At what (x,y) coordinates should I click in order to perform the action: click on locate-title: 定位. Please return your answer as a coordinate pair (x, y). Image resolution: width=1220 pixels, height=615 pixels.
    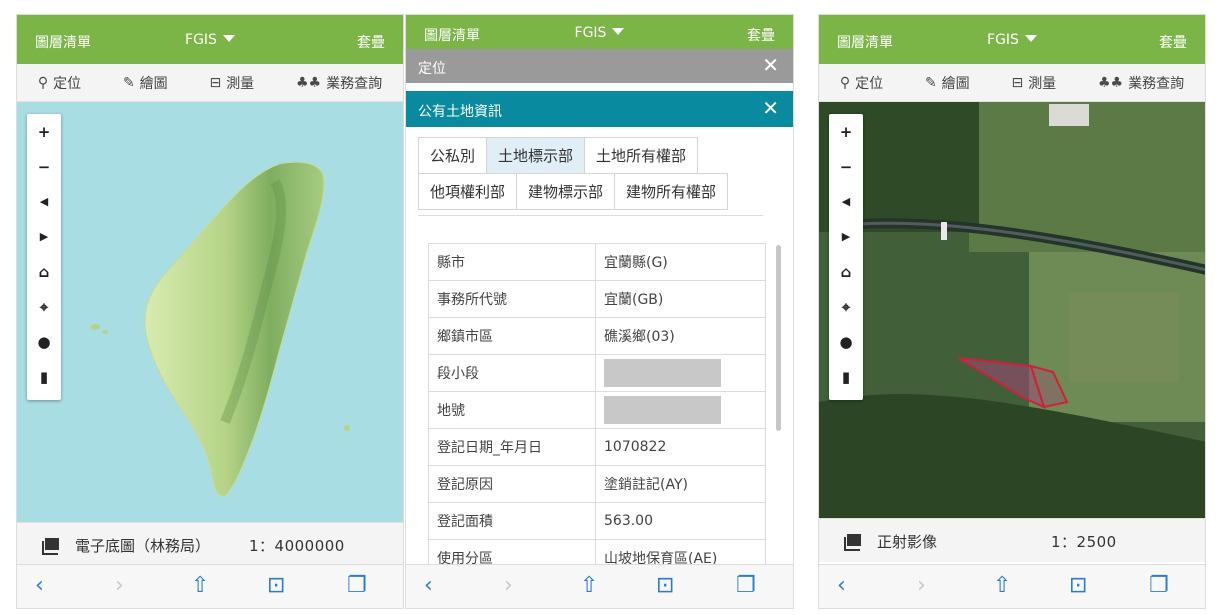
    Looking at the image, I should click on (432, 69).